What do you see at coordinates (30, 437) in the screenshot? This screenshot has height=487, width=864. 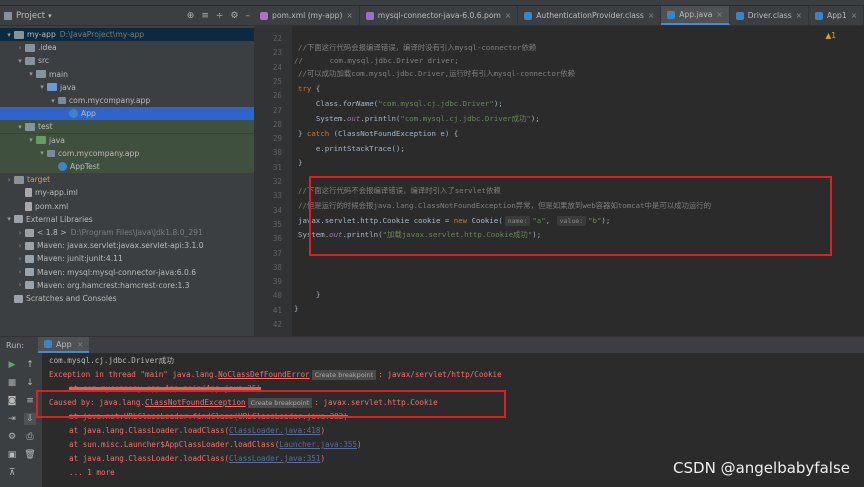 I see `print-icon: ⎙` at bounding box center [30, 437].